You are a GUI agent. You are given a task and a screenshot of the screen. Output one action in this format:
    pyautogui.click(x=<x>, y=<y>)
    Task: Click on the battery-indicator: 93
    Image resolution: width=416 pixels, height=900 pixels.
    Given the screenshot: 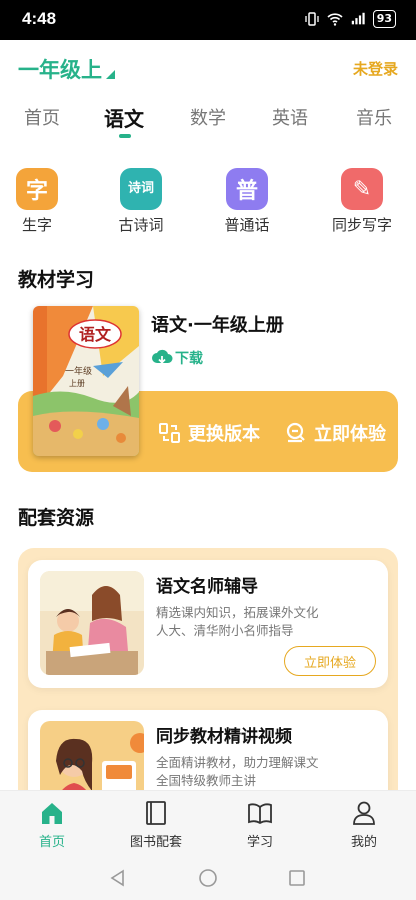 What is the action you would take?
    pyautogui.click(x=384, y=19)
    